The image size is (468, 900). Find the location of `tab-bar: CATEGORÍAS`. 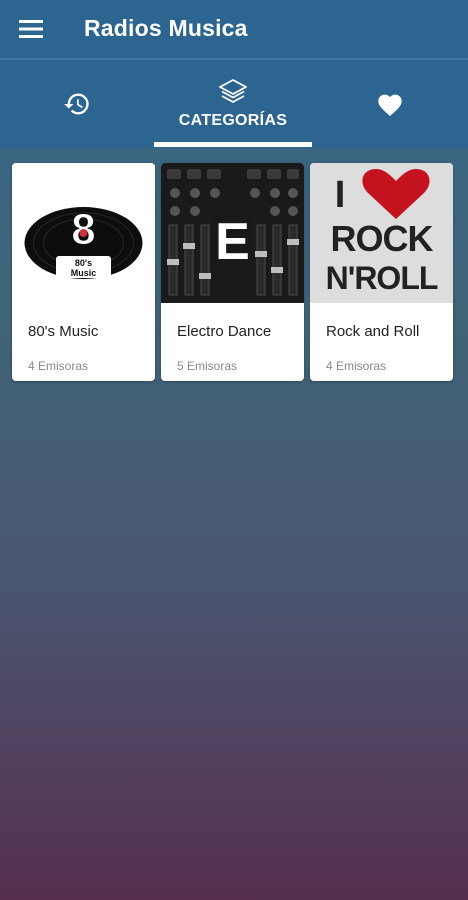

tab-bar: CATEGORÍAS is located at coordinates (234, 104).